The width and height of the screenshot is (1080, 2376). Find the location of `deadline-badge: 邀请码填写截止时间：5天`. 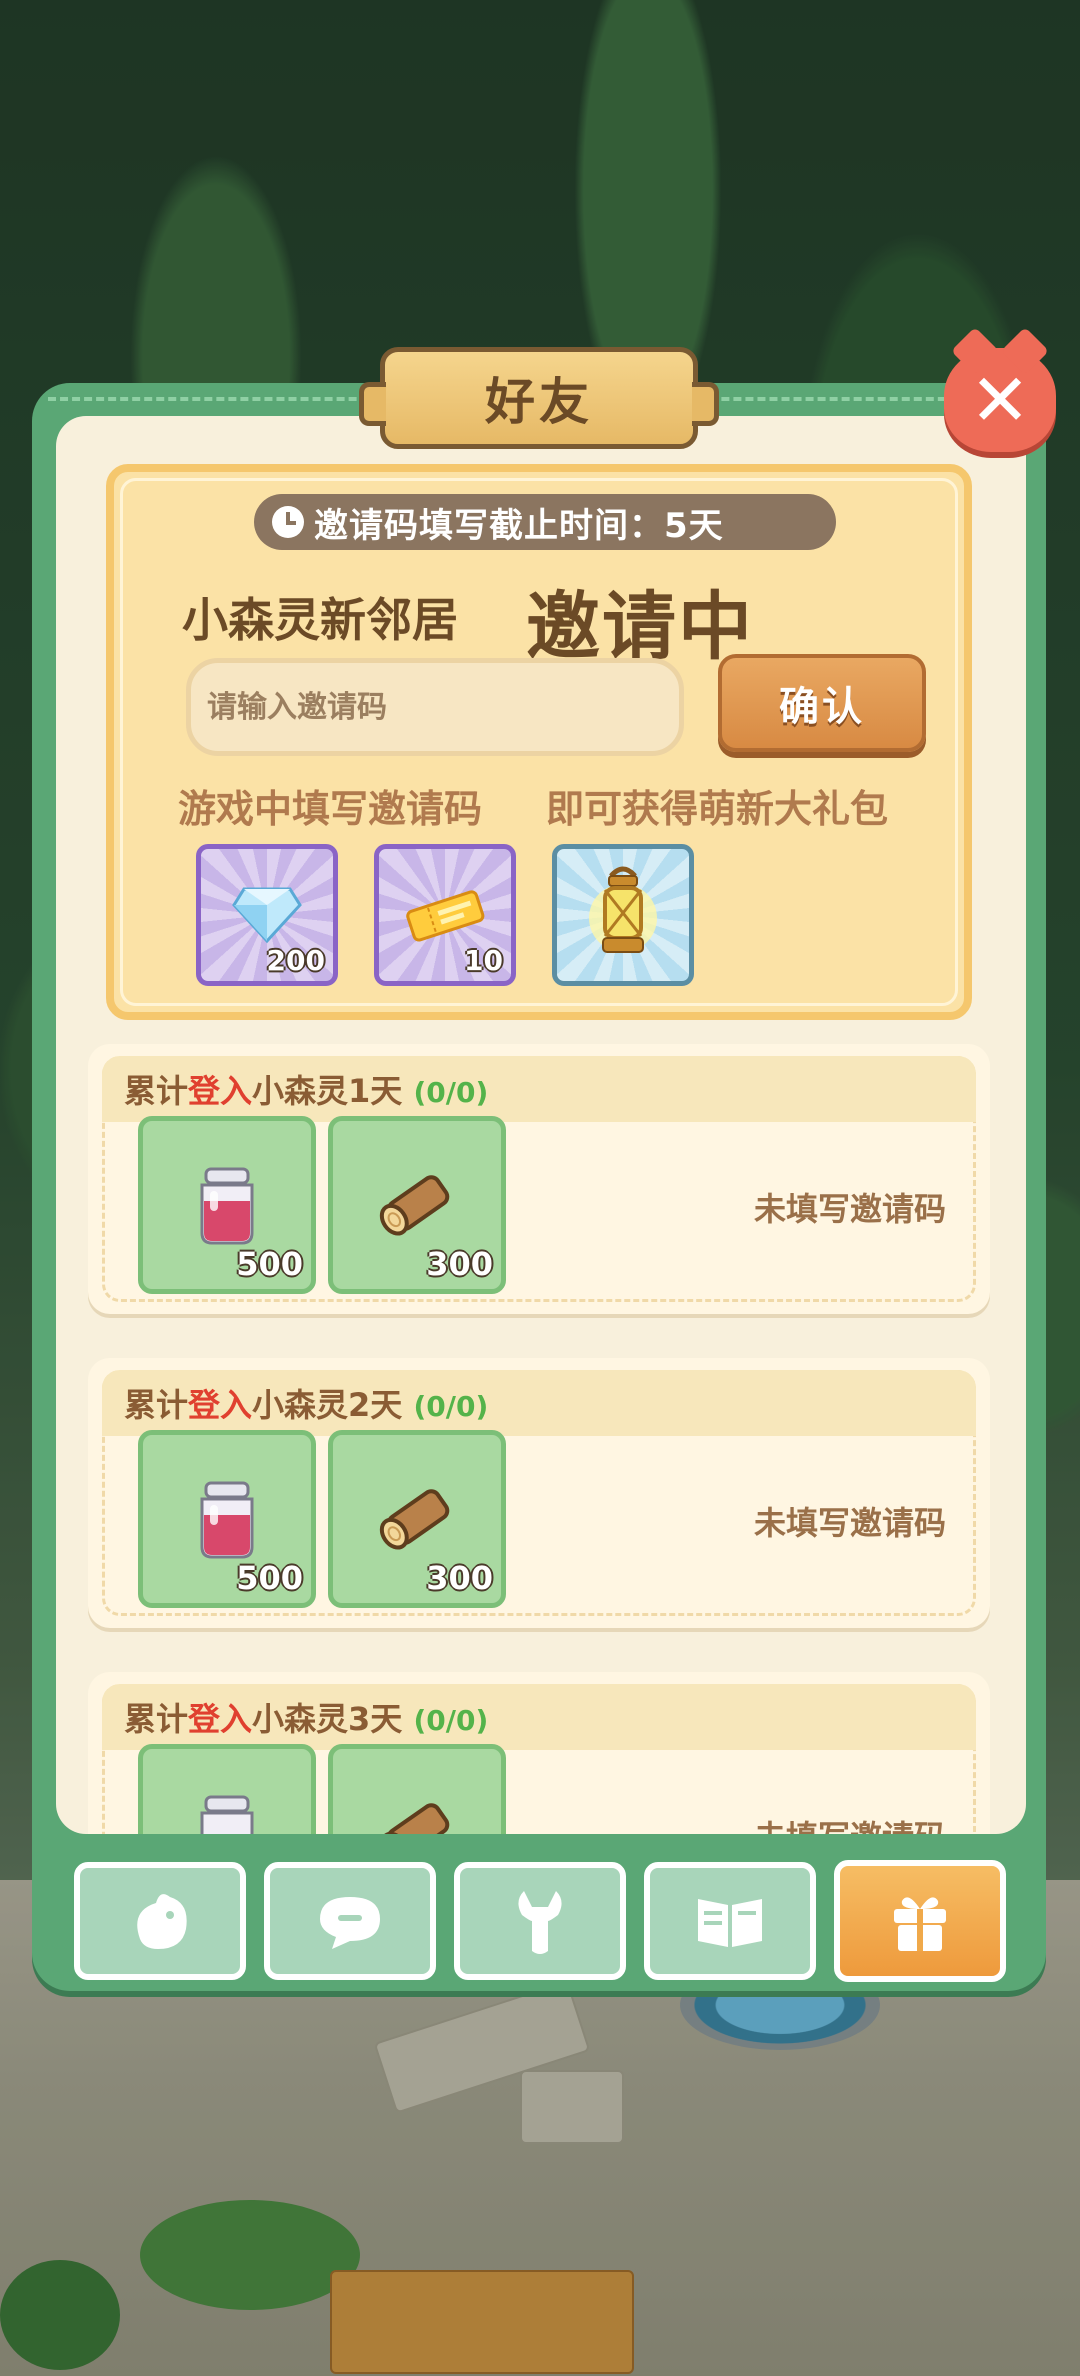

deadline-badge: 邀请码填写截止时间：5天 is located at coordinates (545, 522).